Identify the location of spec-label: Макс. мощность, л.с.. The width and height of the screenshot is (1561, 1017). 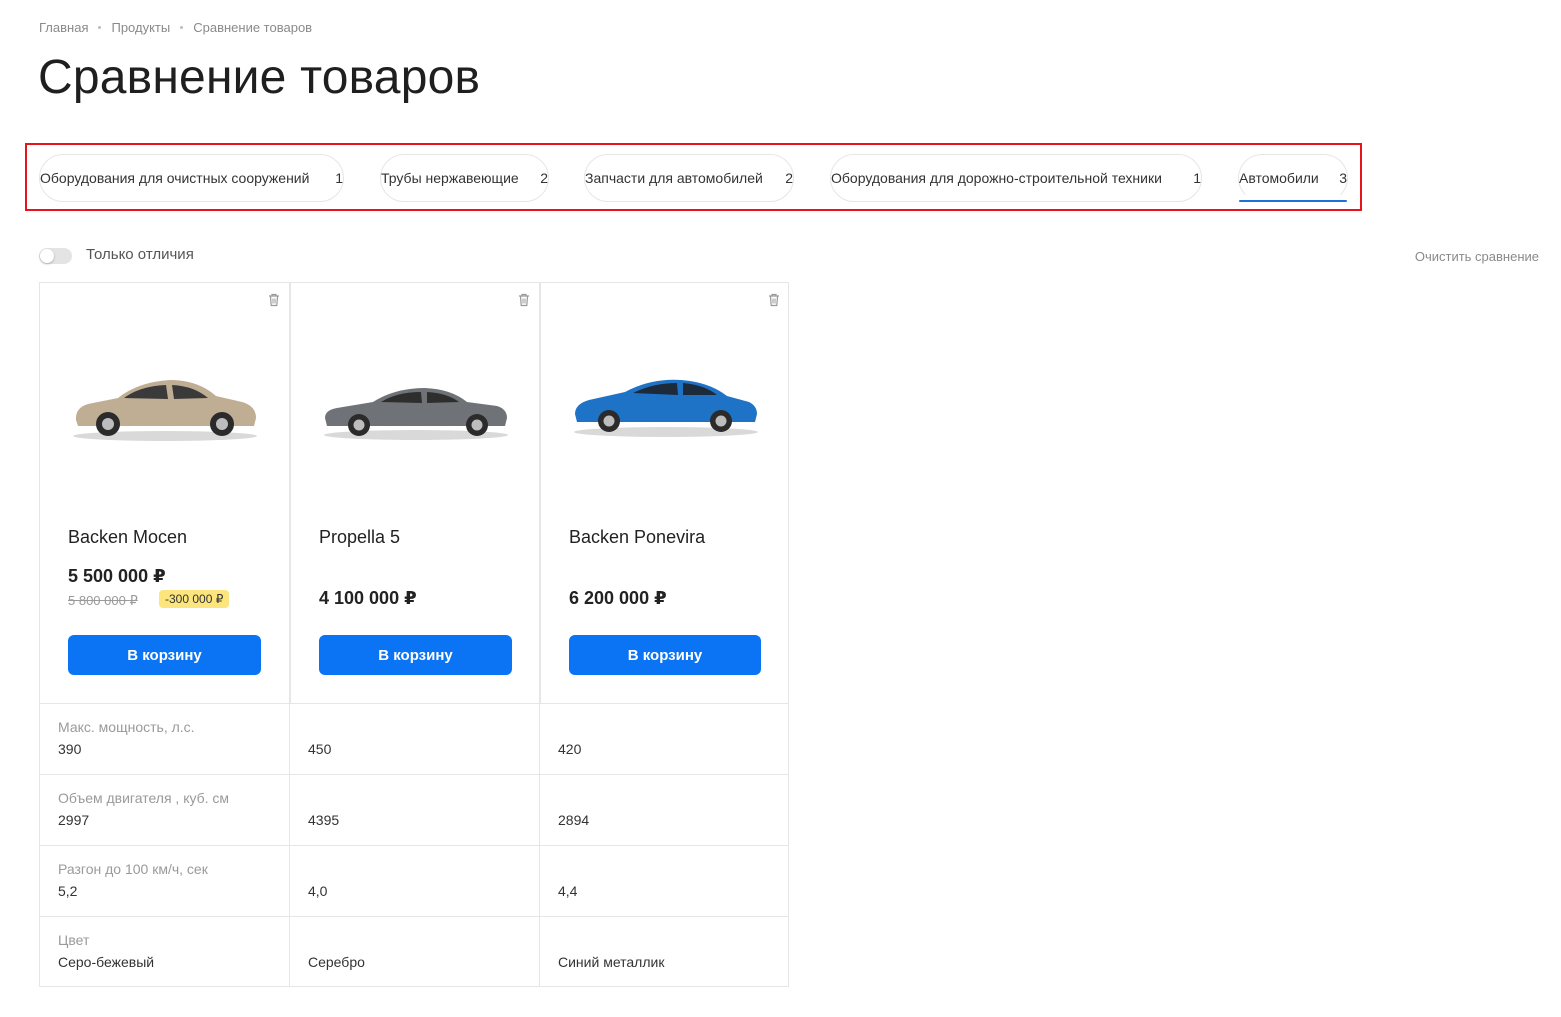
(126, 727).